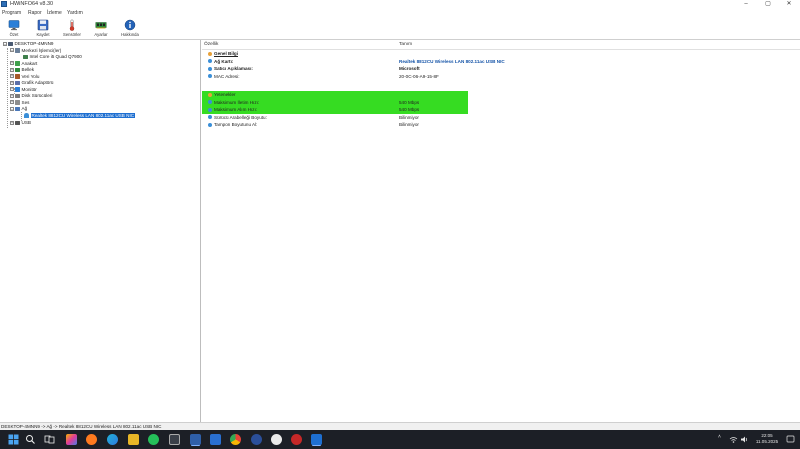  What do you see at coordinates (130, 25) in the screenshot?
I see `info-icon` at bounding box center [130, 25].